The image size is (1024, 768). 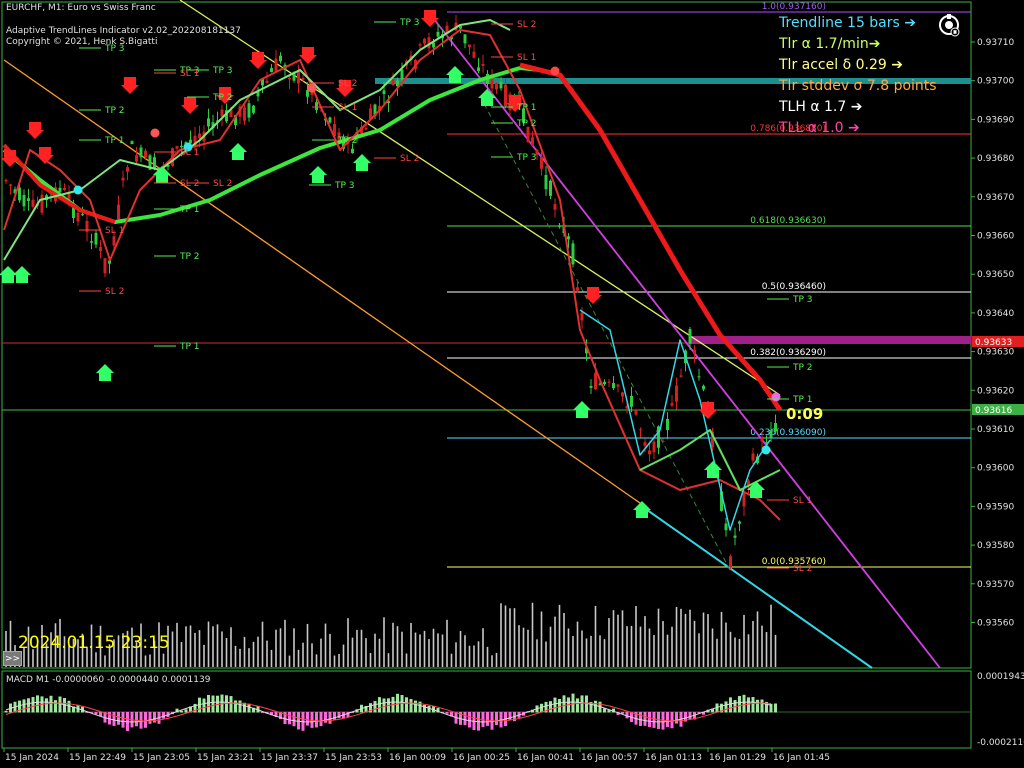 What do you see at coordinates (805, 414) in the screenshot?
I see `bar-countdown: 0:09` at bounding box center [805, 414].